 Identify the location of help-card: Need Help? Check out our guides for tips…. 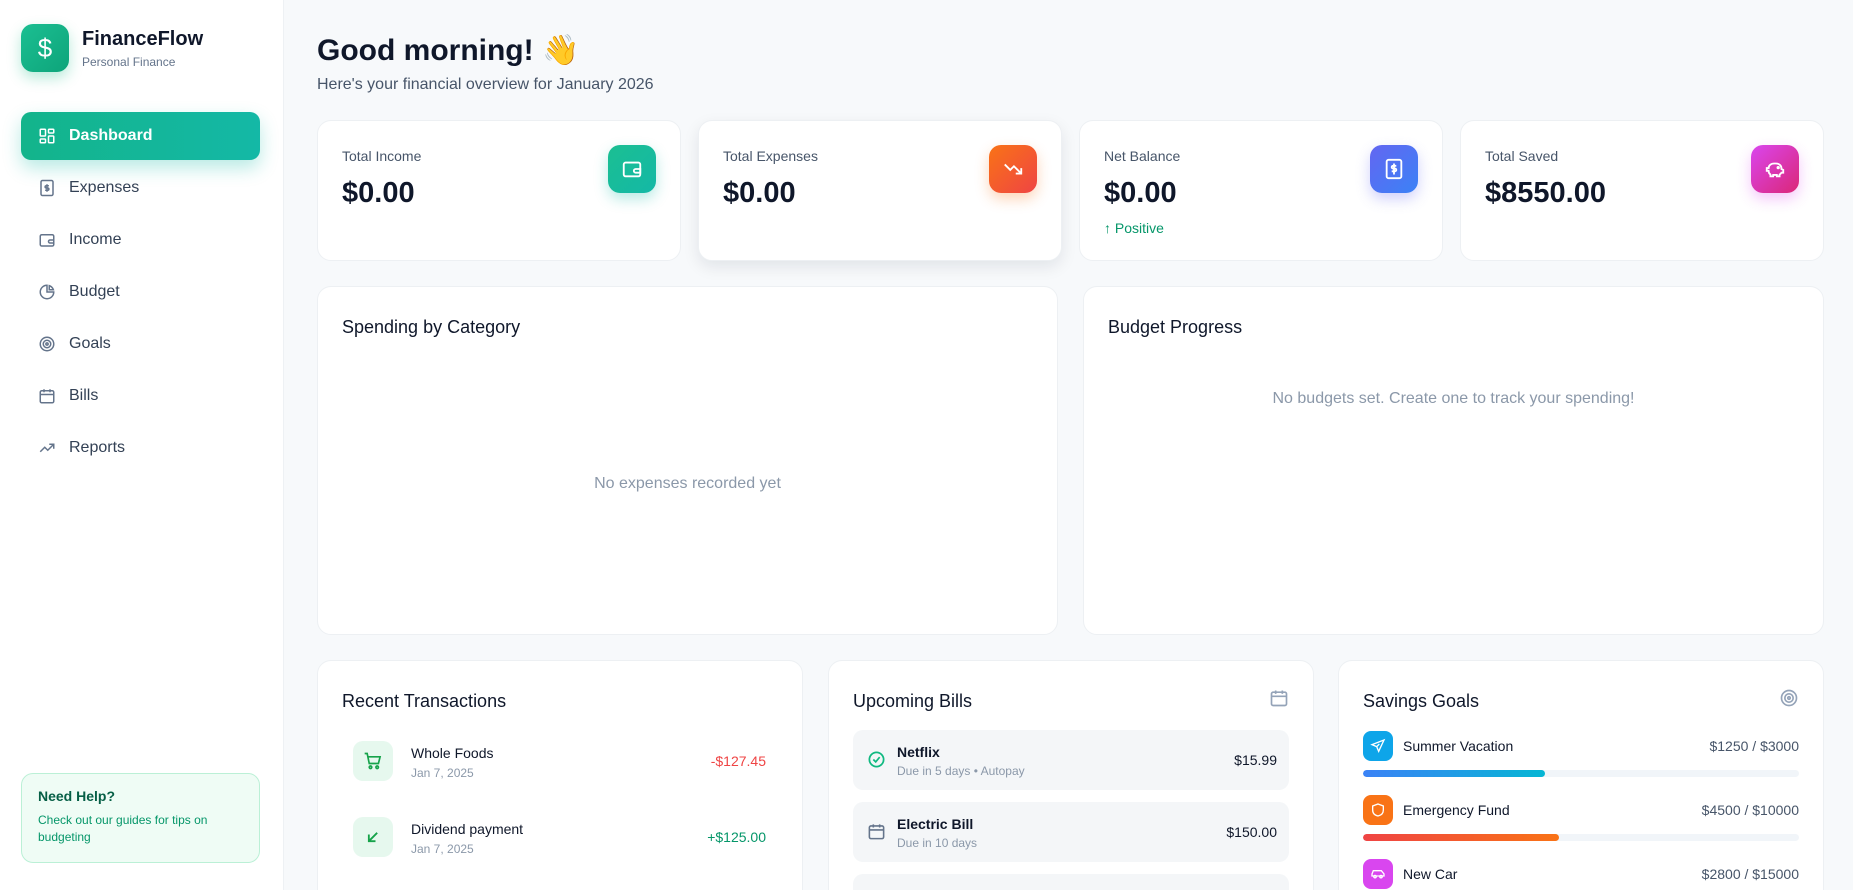
(140, 818).